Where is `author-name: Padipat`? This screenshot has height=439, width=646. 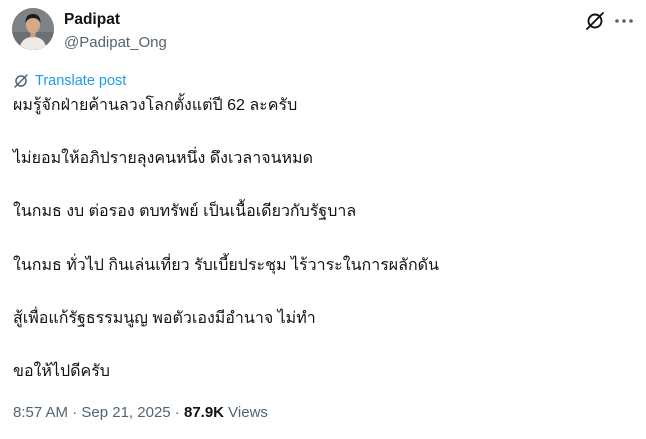
author-name: Padipat is located at coordinates (92, 20).